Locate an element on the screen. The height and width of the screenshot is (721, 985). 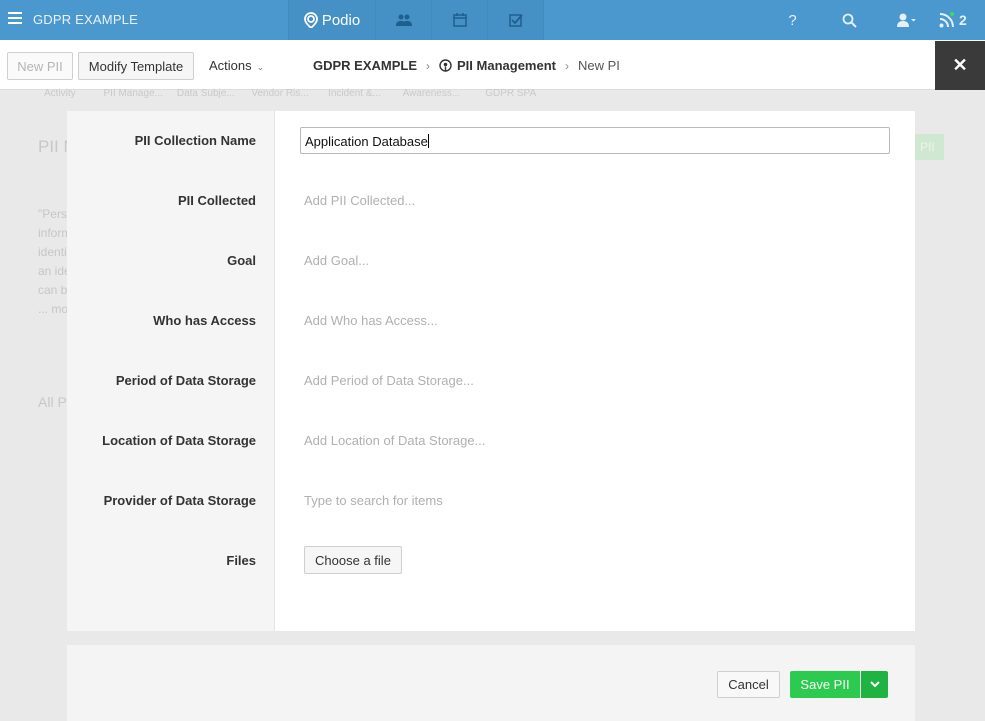
field-label: Location of Data Storage is located at coordinates (179, 440).